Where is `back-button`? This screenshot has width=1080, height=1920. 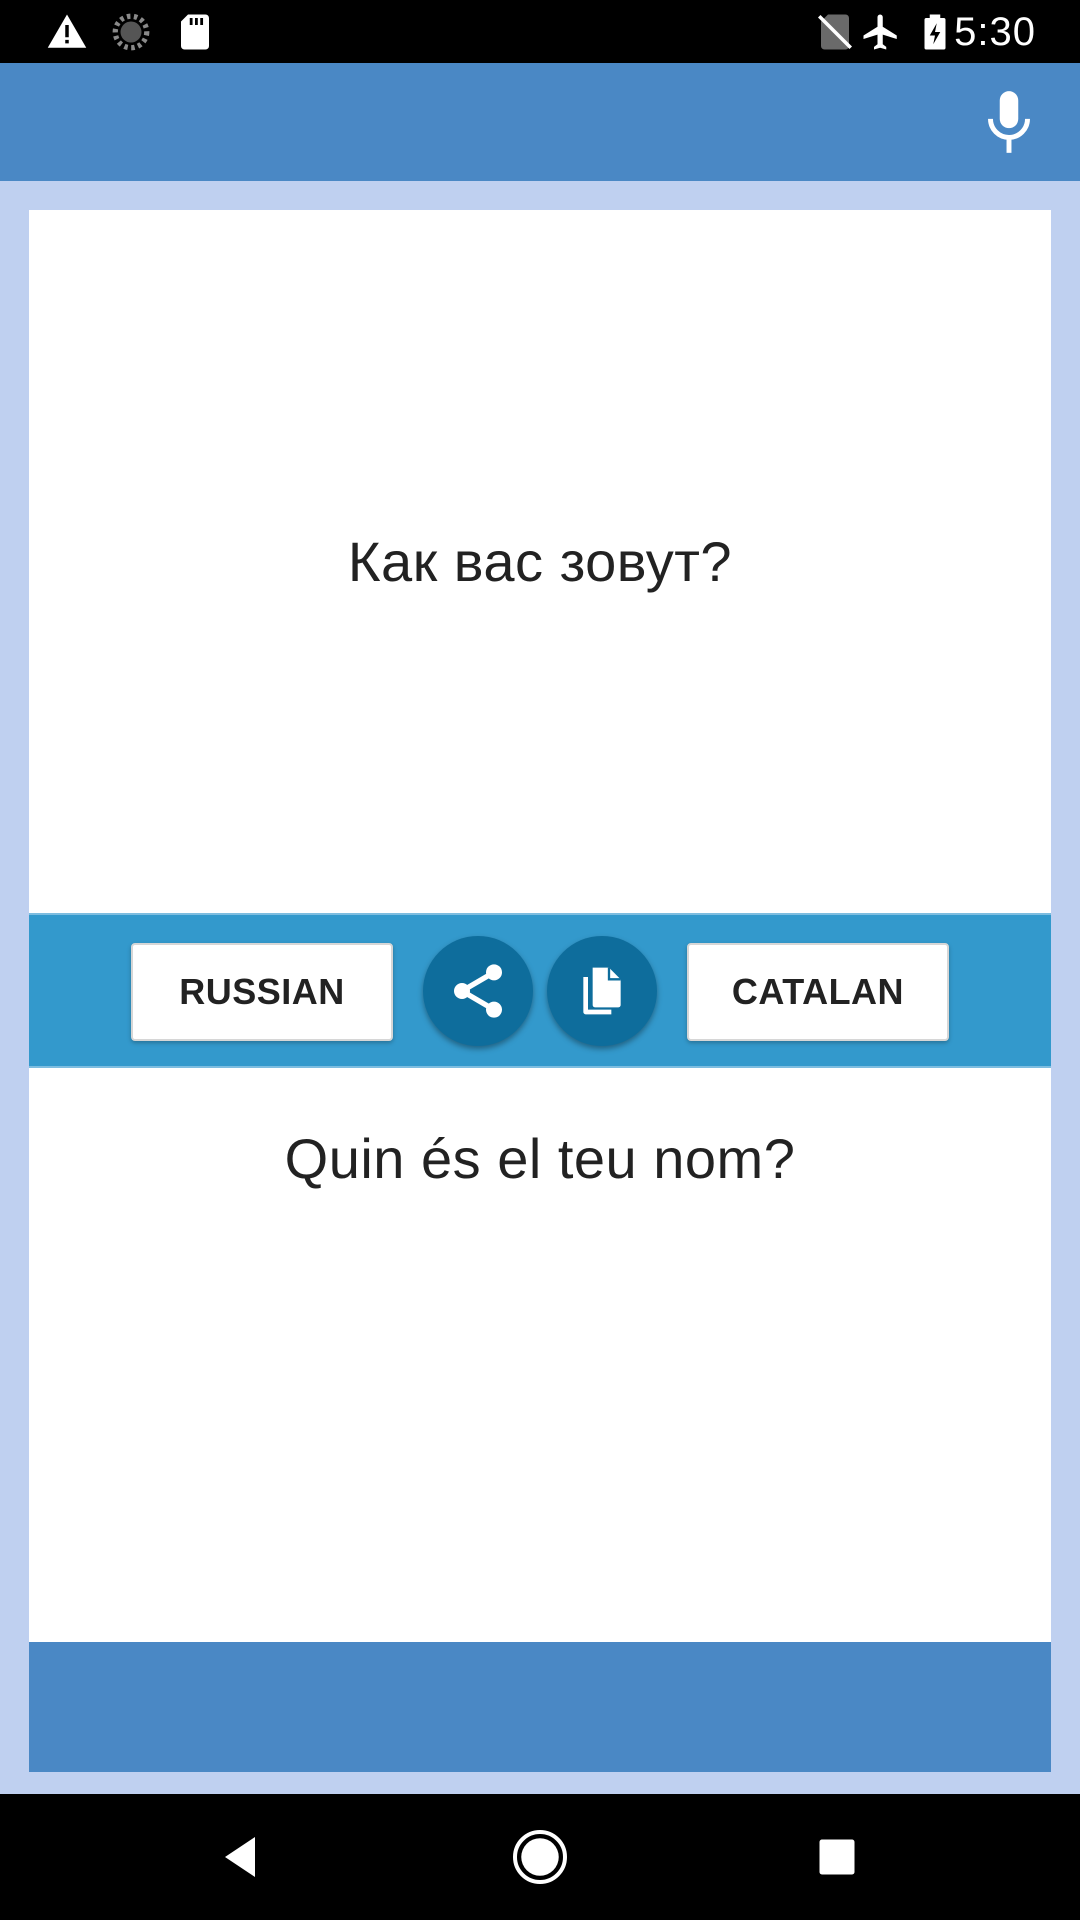 back-button is located at coordinates (240, 1857).